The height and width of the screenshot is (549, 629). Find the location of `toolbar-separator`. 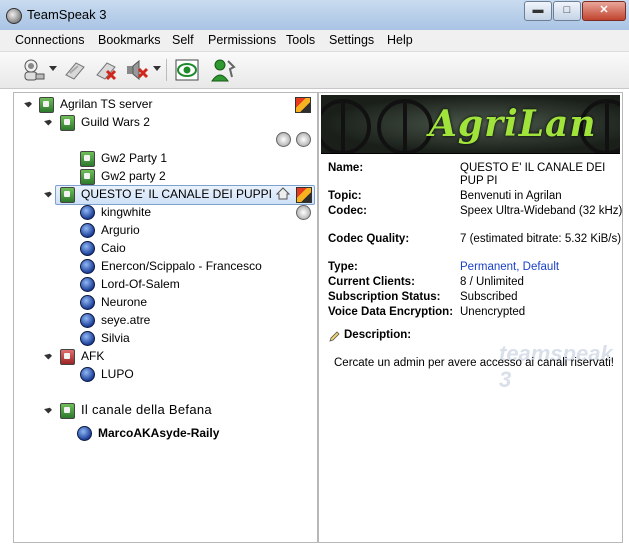

toolbar-separator is located at coordinates (166, 70).